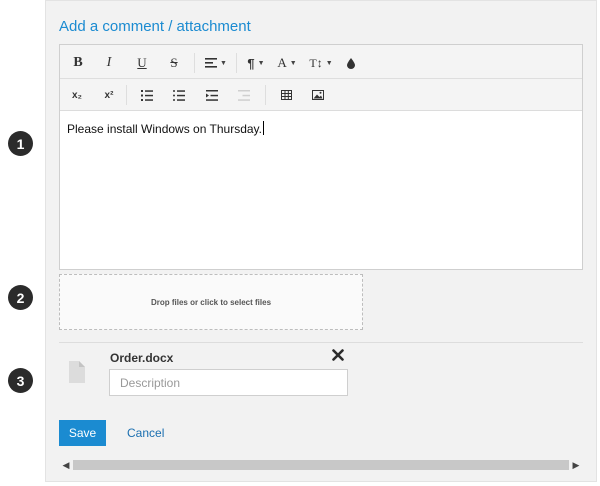  I want to click on editor-content: Please install Windows on Thursday., so click(165, 128).